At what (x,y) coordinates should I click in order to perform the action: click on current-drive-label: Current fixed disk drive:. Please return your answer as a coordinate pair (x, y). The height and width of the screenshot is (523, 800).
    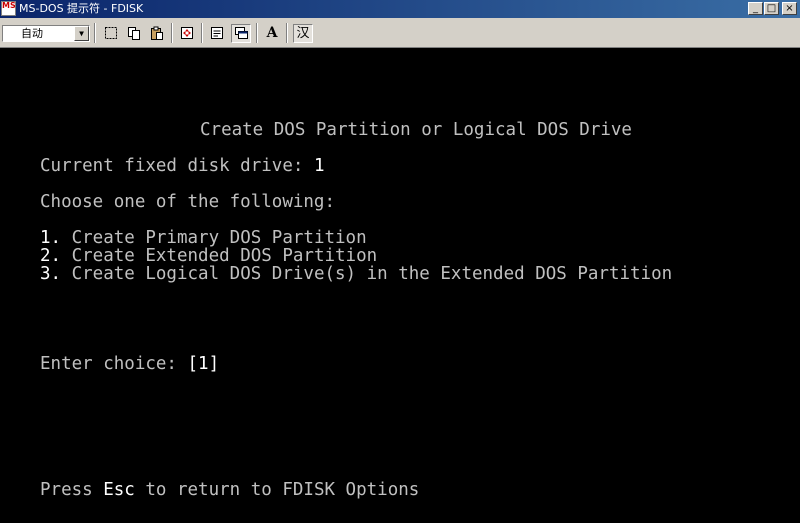
    Looking at the image, I should click on (177, 166).